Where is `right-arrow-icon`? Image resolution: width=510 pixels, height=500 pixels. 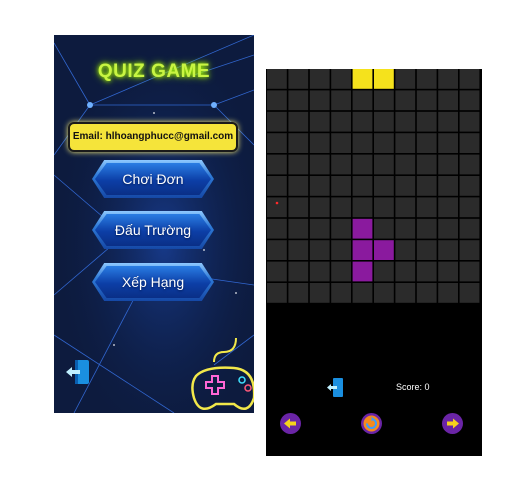
right-arrow-icon is located at coordinates (453, 423).